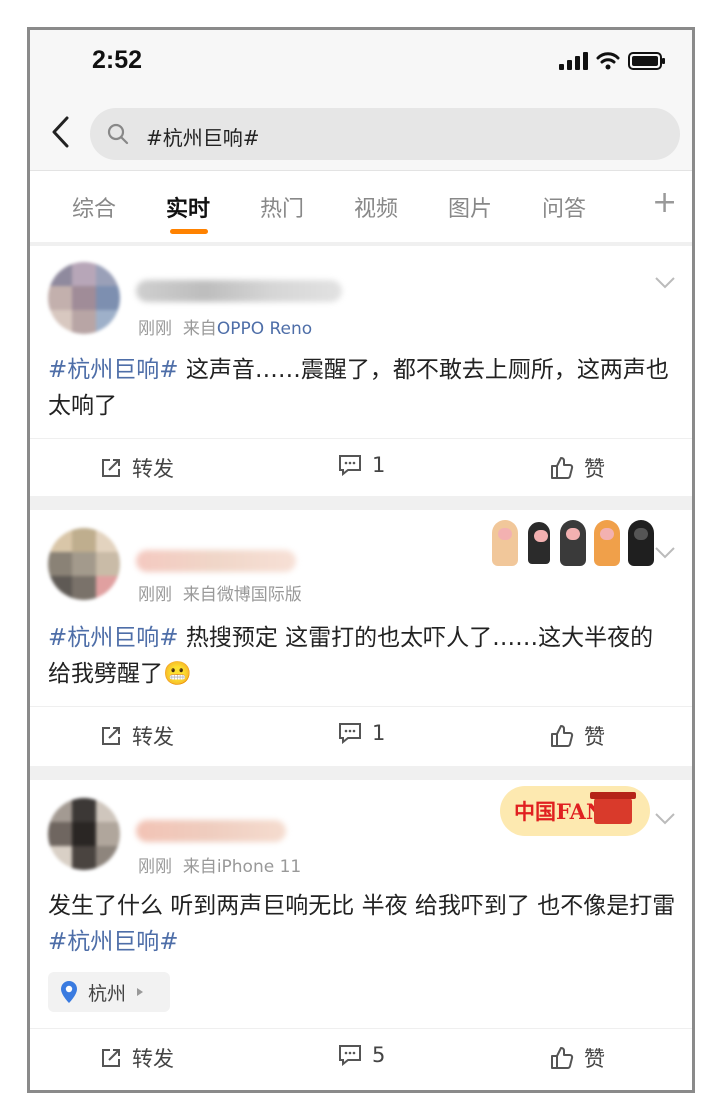  I want to click on china-fans-badge: 中国FANS, so click(575, 811).